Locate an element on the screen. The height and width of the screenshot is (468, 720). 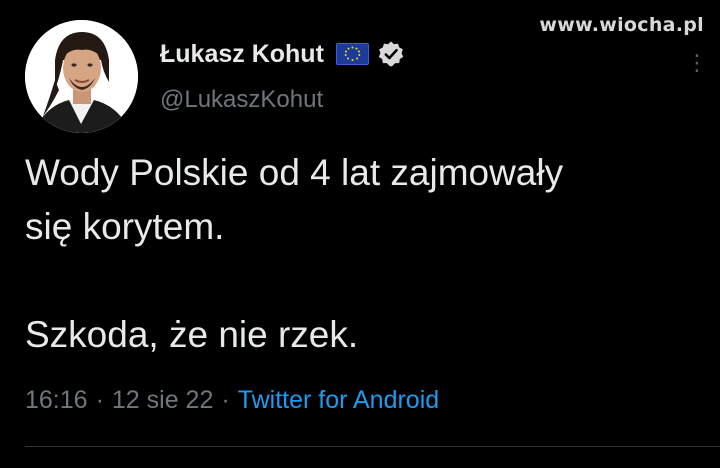
avatar-image is located at coordinates (81, 76).